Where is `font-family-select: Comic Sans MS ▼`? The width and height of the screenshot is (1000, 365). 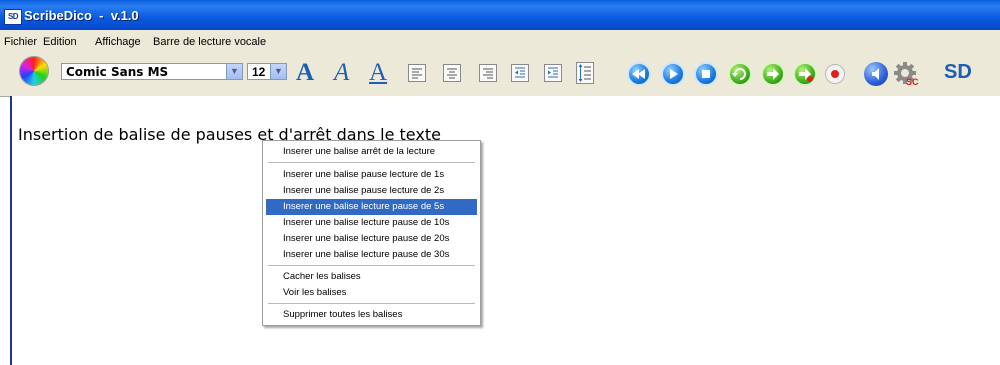
font-family-select: Comic Sans MS ▼ is located at coordinates (152, 71).